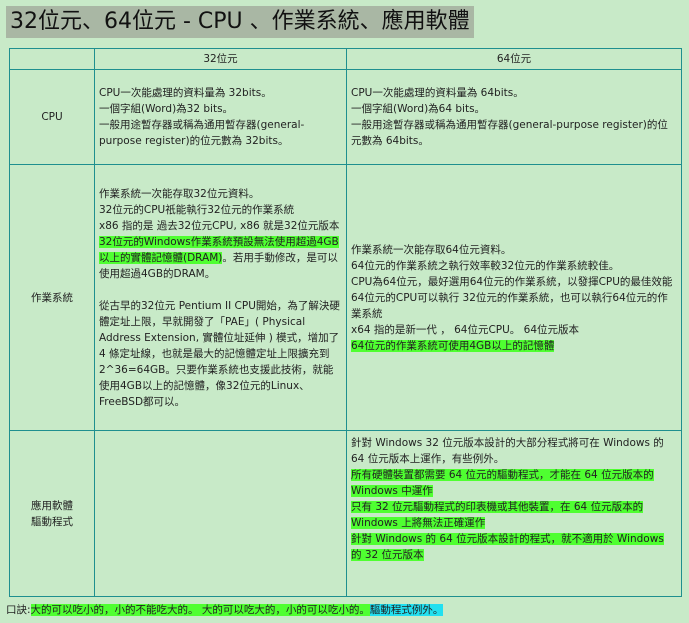 Image resolution: width=689 pixels, height=623 pixels. I want to click on os-32-line: 32位元的CPU祇能執行32位元的作業系統, so click(197, 209).